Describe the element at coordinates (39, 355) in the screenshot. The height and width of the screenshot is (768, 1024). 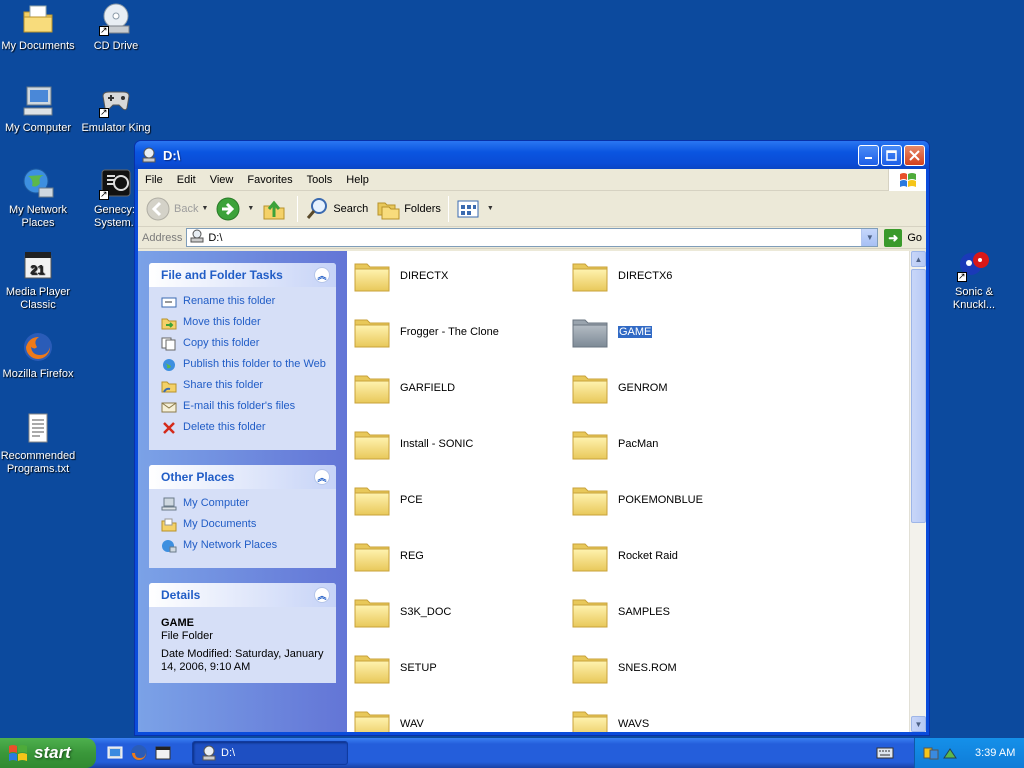
I see `desktop-icon-mozilla-firefox: Mozilla Firefox` at that location.